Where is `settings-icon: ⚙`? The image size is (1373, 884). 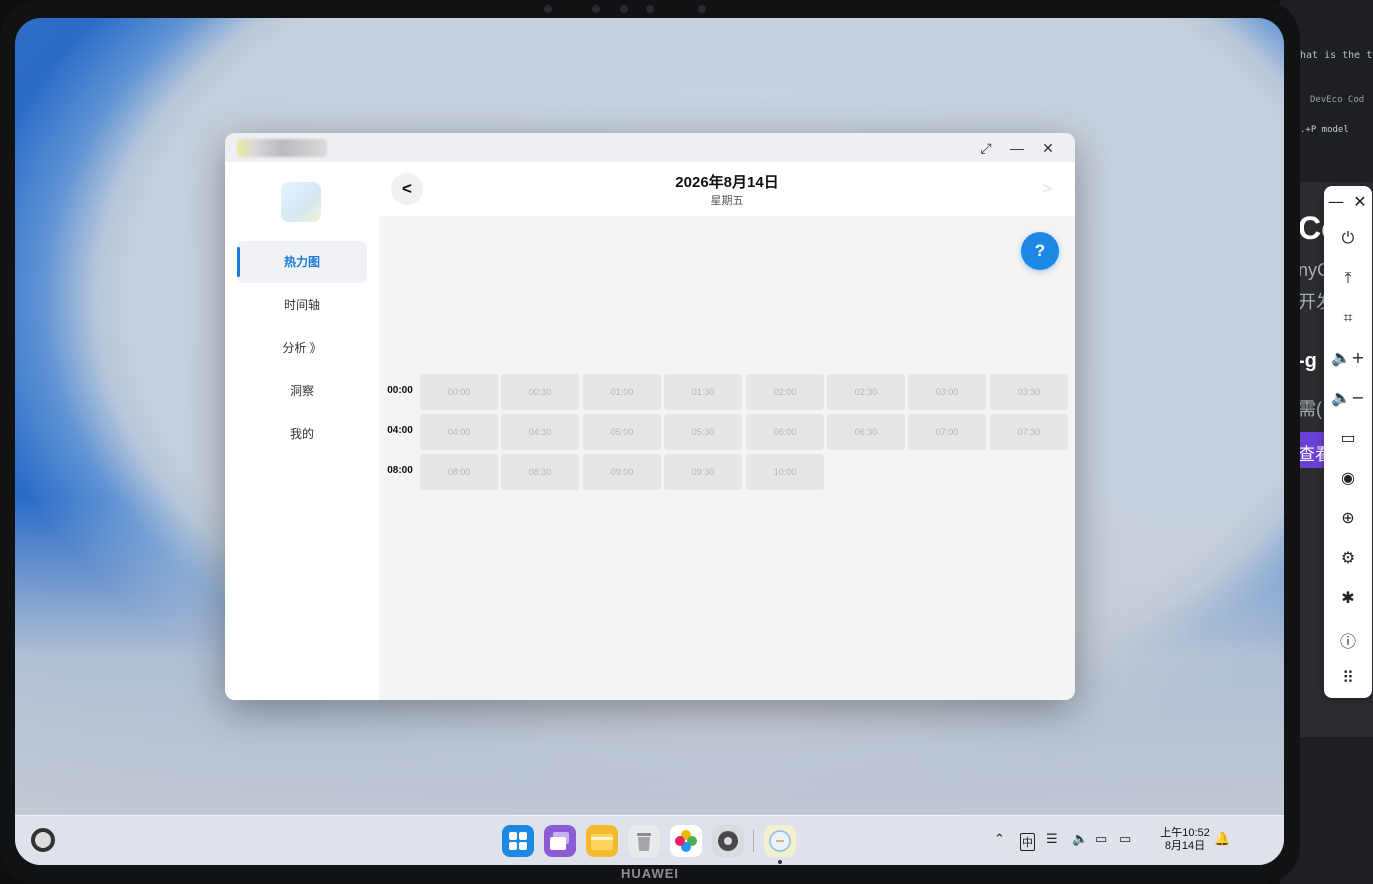
settings-icon: ⚙ is located at coordinates (1348, 557).